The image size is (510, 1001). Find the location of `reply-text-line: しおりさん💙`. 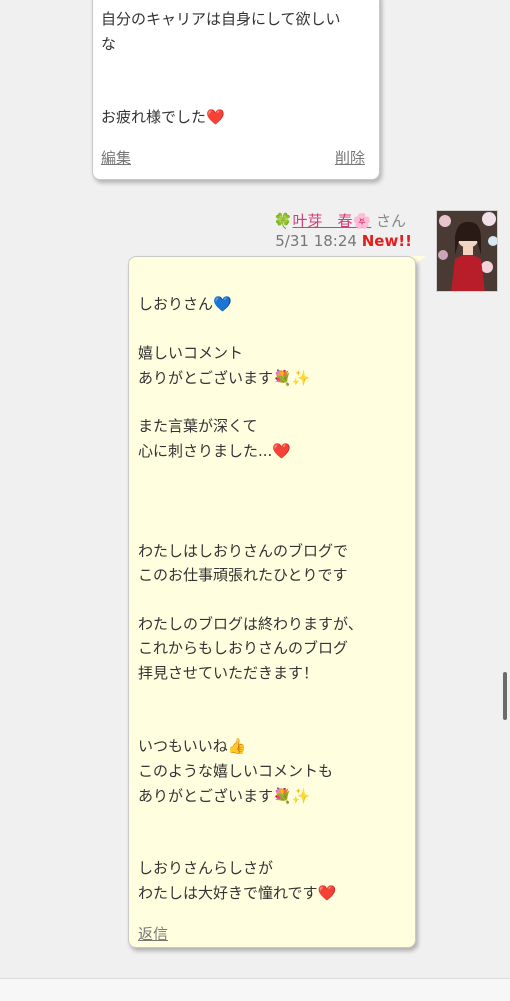

reply-text-line: しおりさん💙 is located at coordinates (185, 304).